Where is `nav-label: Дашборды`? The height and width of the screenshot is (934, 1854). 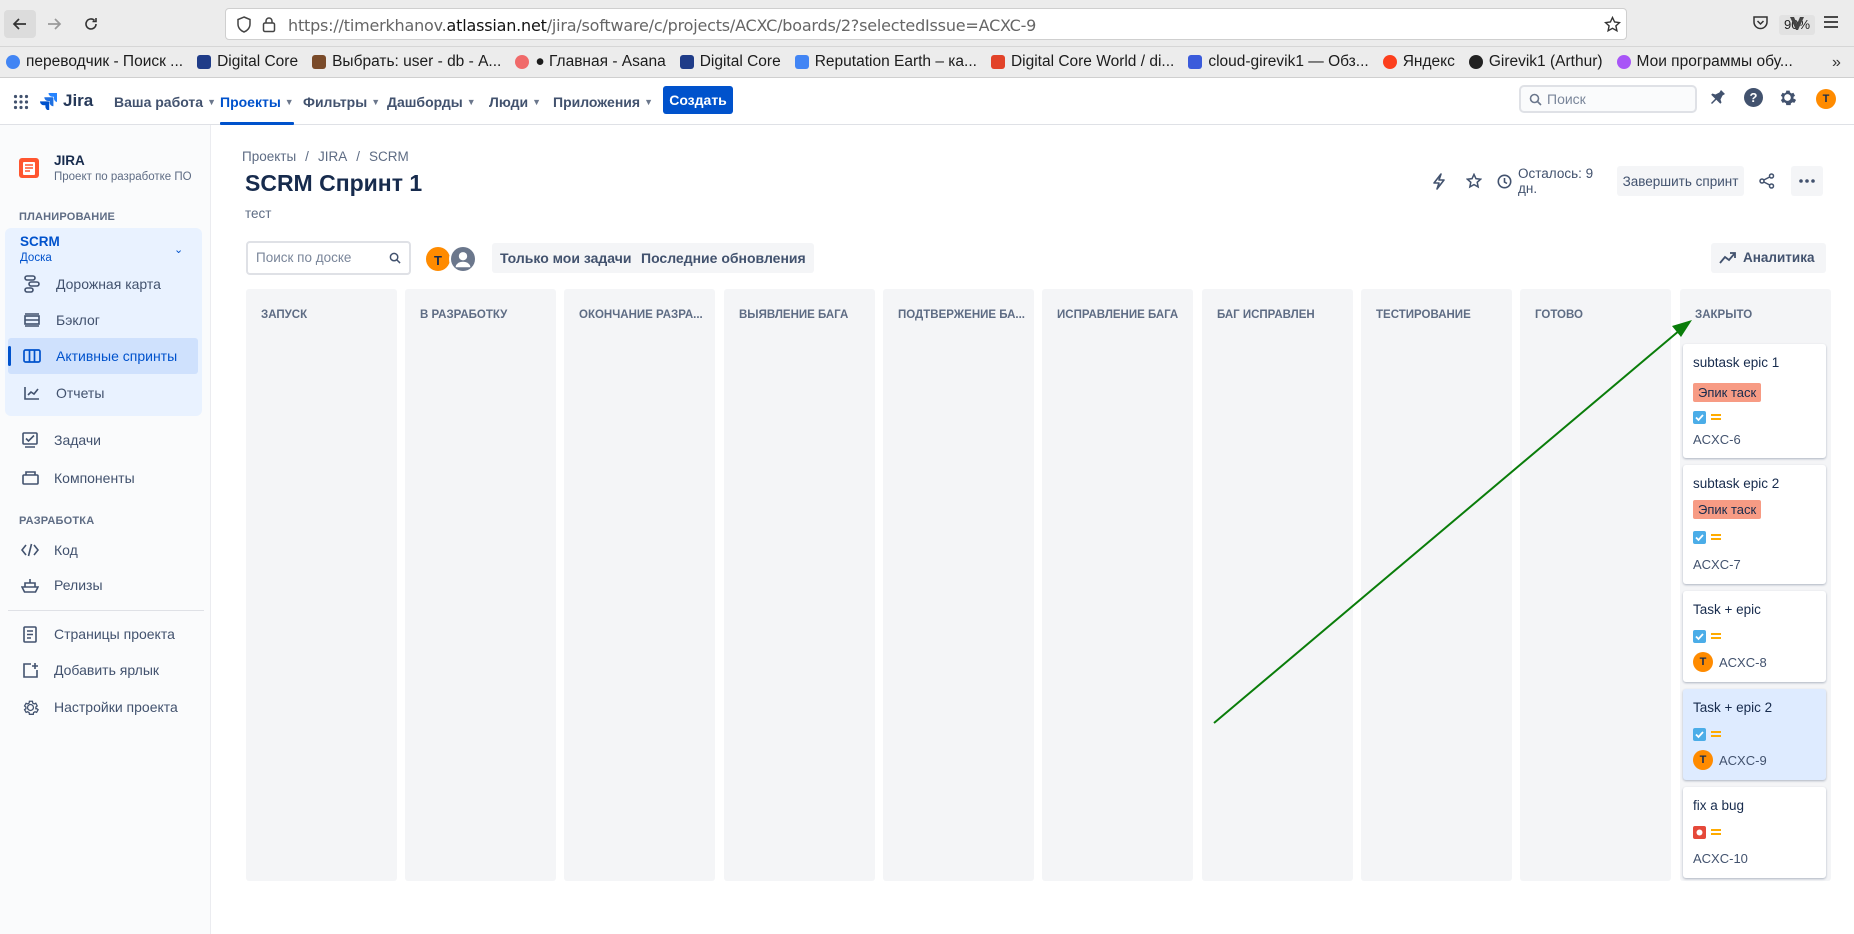
nav-label: Дашборды is located at coordinates (425, 101).